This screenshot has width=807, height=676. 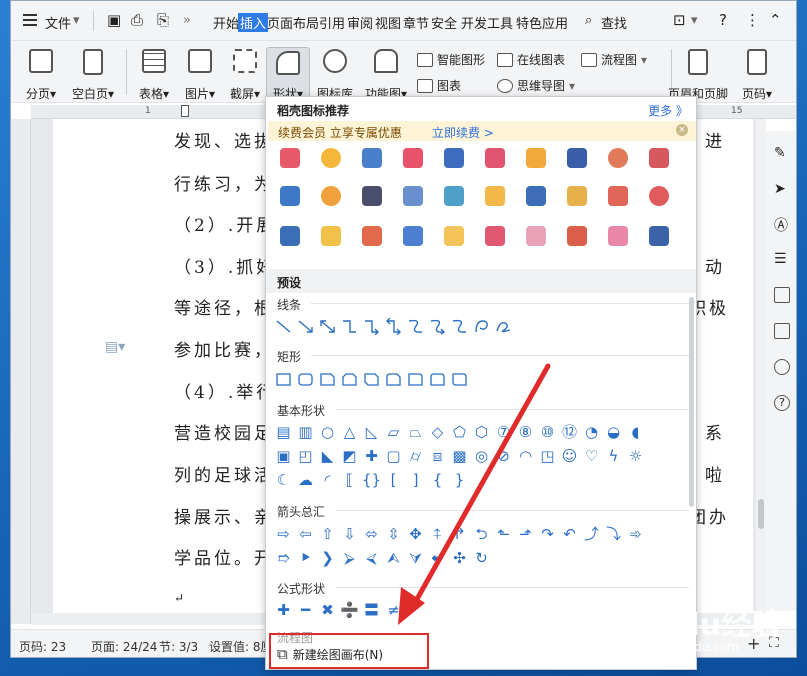 What do you see at coordinates (691, 402) in the screenshot?
I see `dropdown-scrollbar` at bounding box center [691, 402].